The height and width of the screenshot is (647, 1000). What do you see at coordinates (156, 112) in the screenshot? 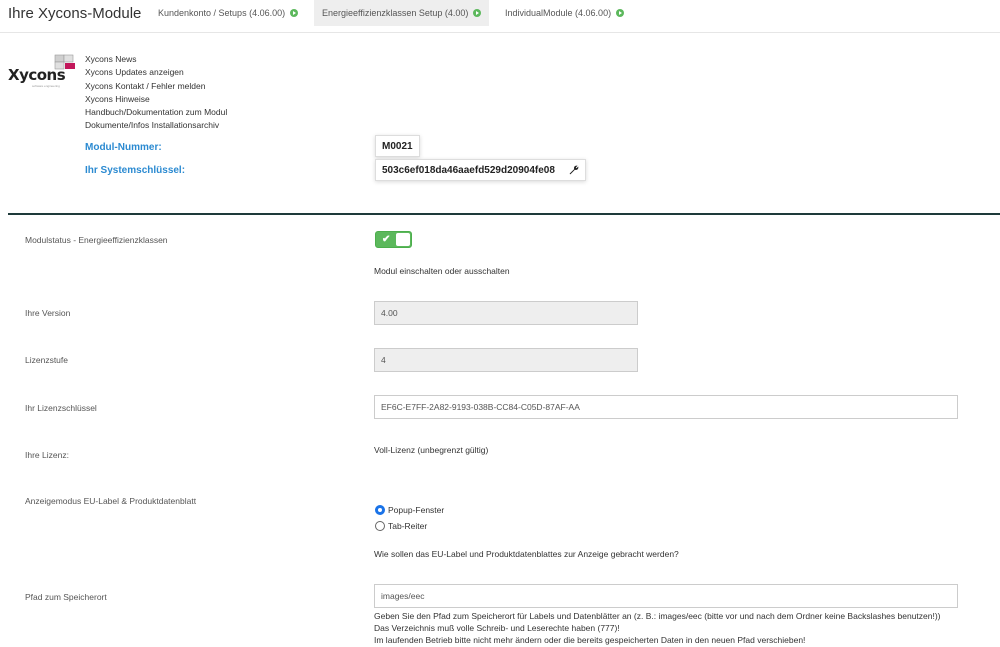
I see `link-manual: Handbuch/Dokumentation zum Modul` at bounding box center [156, 112].